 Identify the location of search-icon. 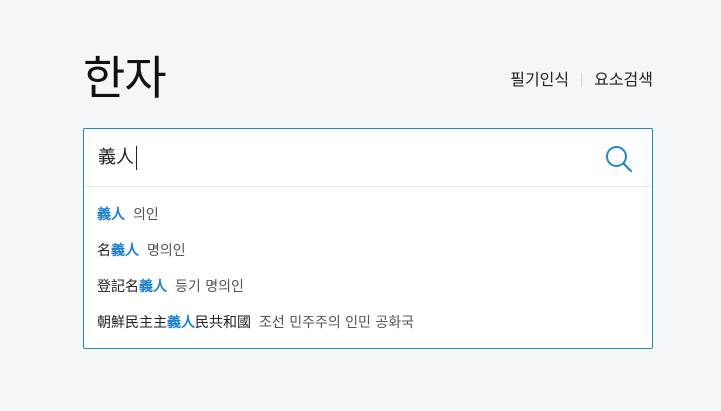
(619, 159).